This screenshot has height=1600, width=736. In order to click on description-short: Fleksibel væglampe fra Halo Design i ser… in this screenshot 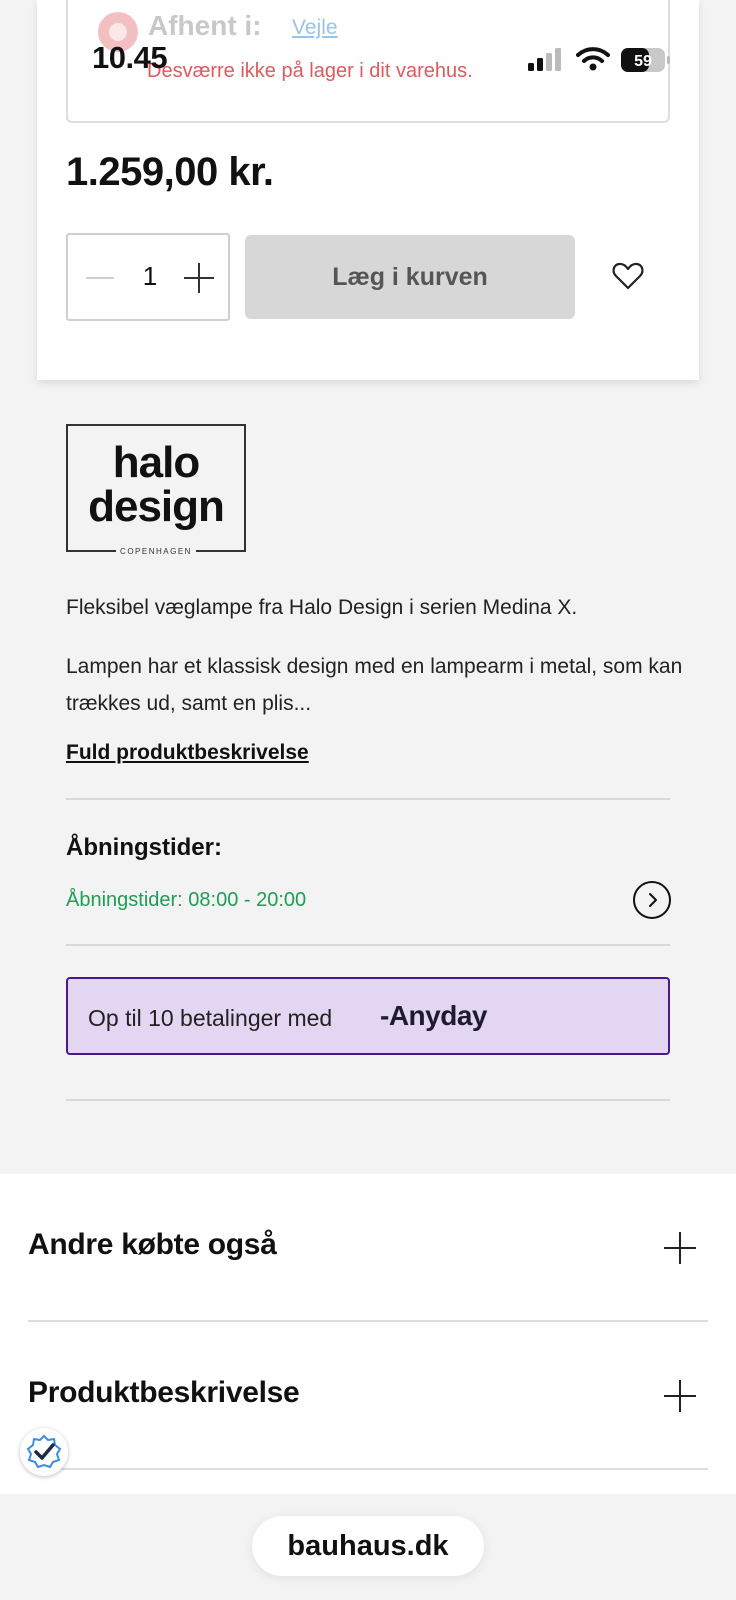, I will do `click(322, 607)`.